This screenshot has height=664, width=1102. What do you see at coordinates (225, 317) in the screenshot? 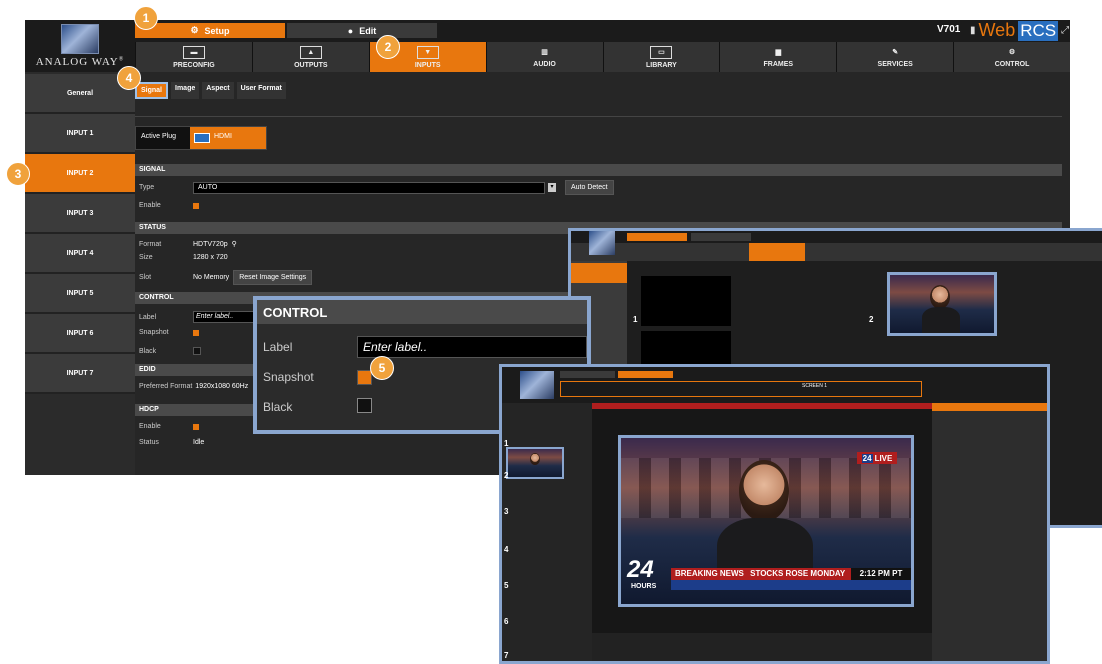
I see `label-input: Enter label..` at bounding box center [225, 317].